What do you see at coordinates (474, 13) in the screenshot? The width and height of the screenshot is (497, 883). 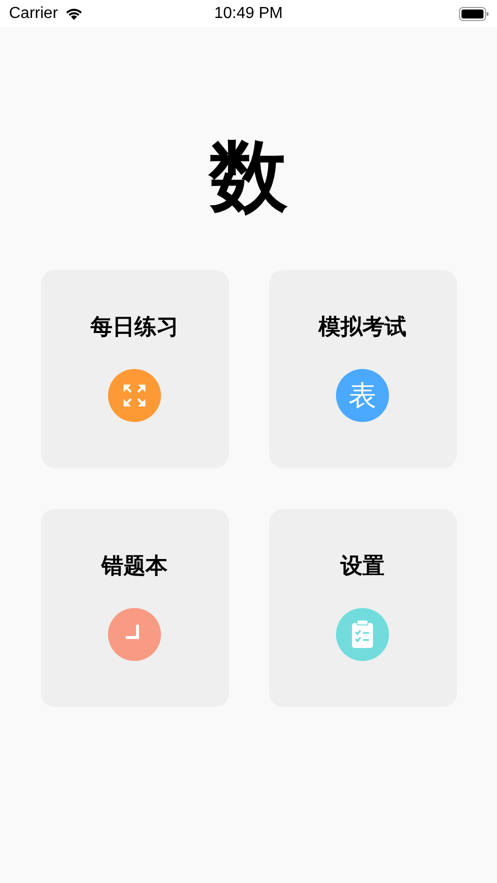 I see `battery-icon` at bounding box center [474, 13].